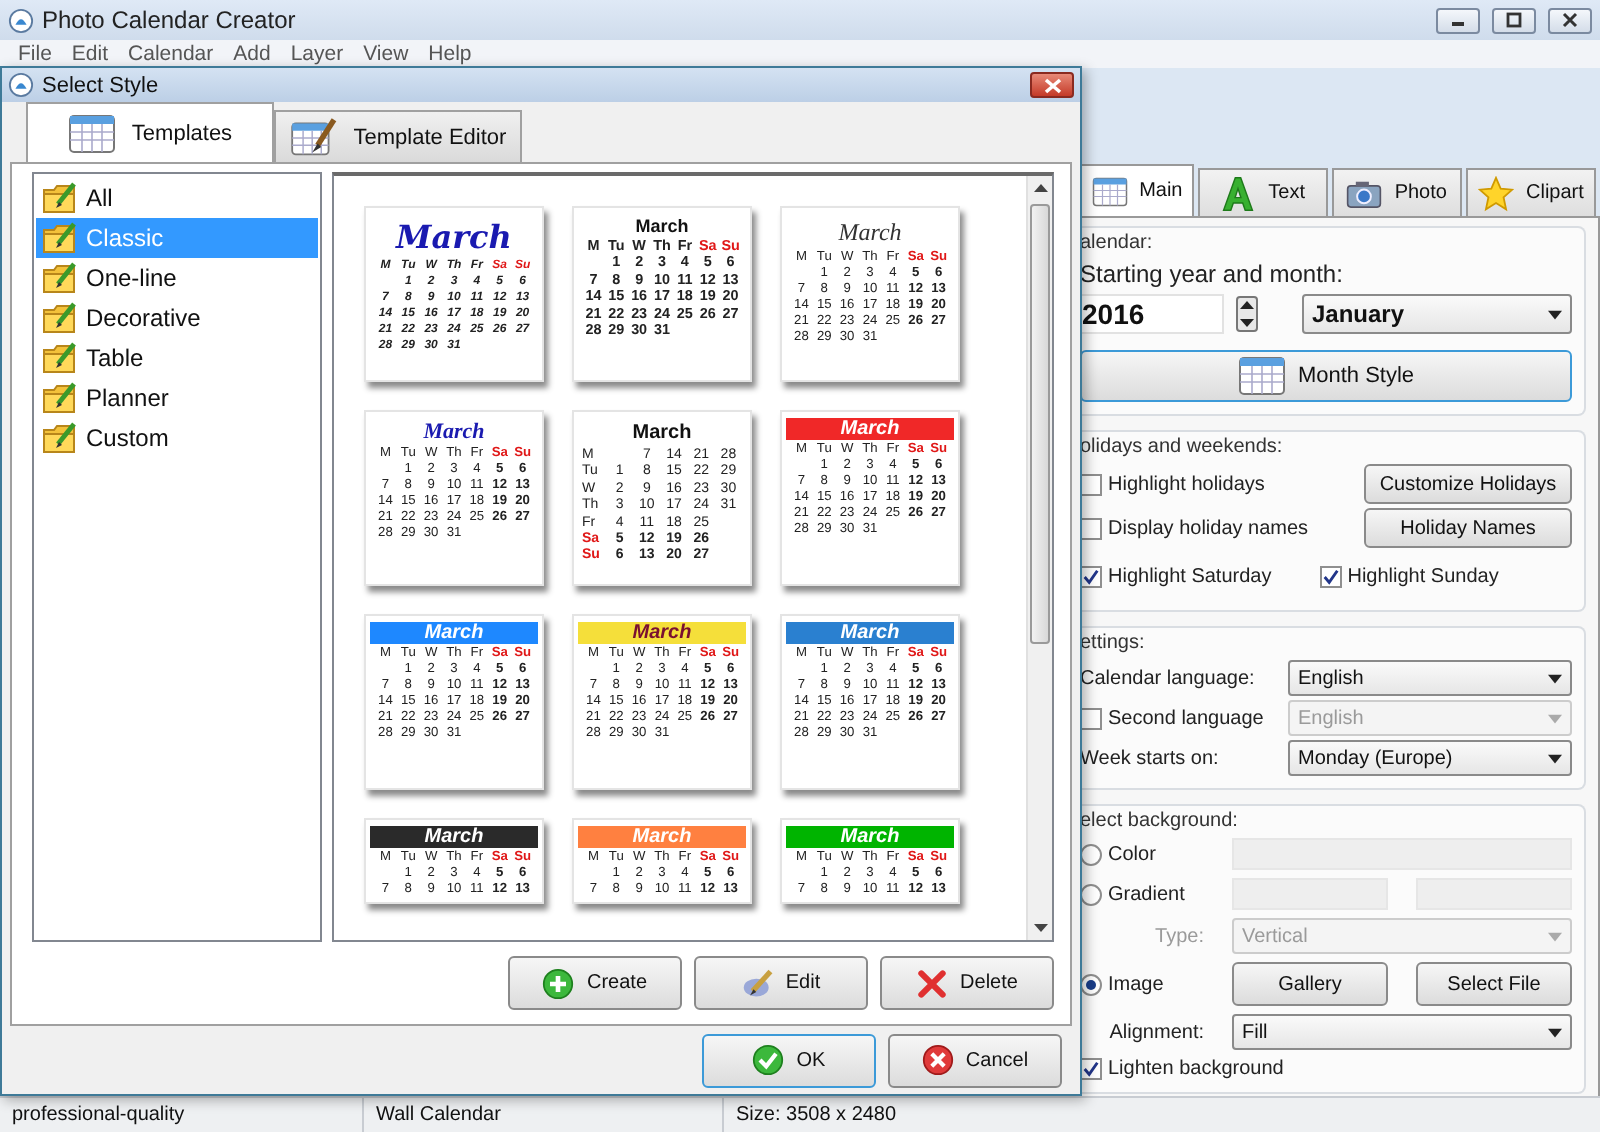 The width and height of the screenshot is (1600, 1132). Describe the element at coordinates (768, 1060) in the screenshot. I see `check-icon` at that location.